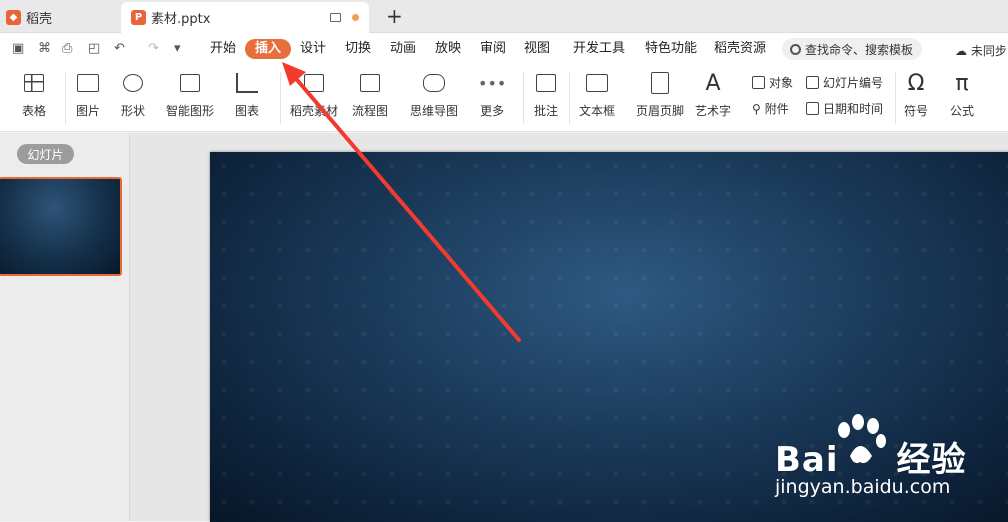  Describe the element at coordinates (713, 83) in the screenshot. I see `wordart-icon: A` at that location.